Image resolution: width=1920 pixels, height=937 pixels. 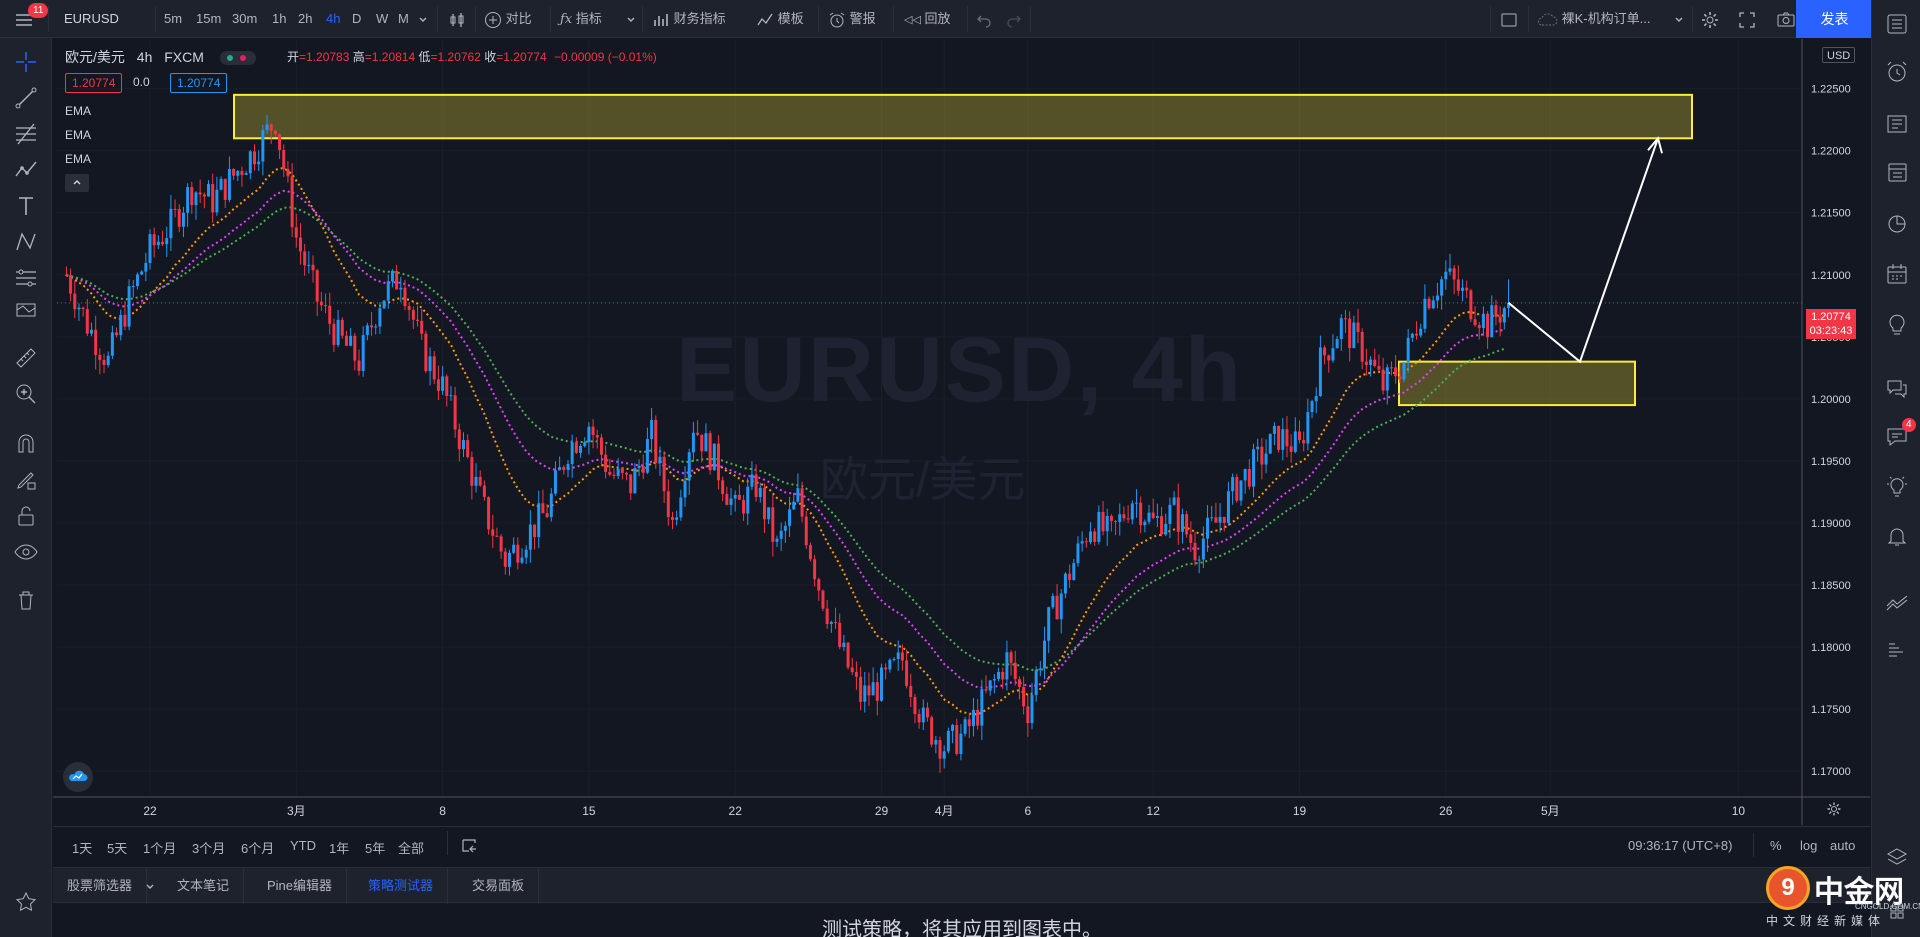 I want to click on projection-path, so click(x=1583, y=250).